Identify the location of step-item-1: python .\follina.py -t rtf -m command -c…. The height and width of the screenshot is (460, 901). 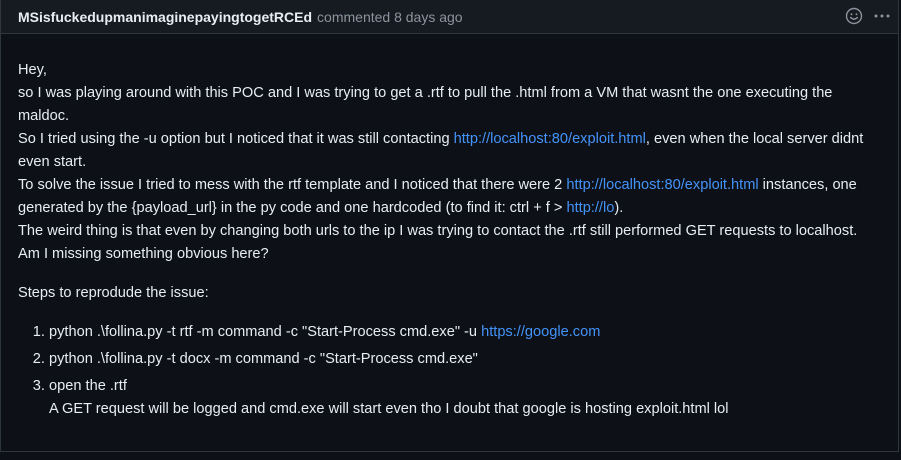
(465, 332).